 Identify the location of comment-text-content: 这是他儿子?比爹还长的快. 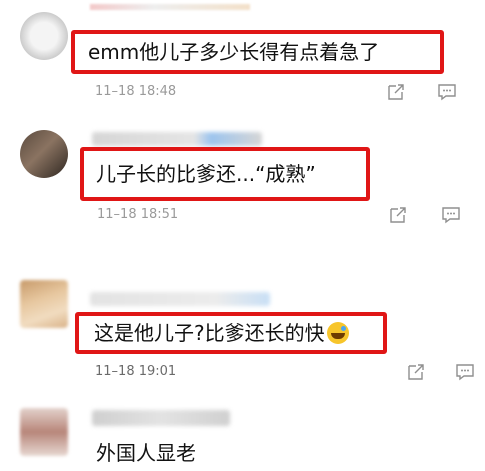
(209, 333).